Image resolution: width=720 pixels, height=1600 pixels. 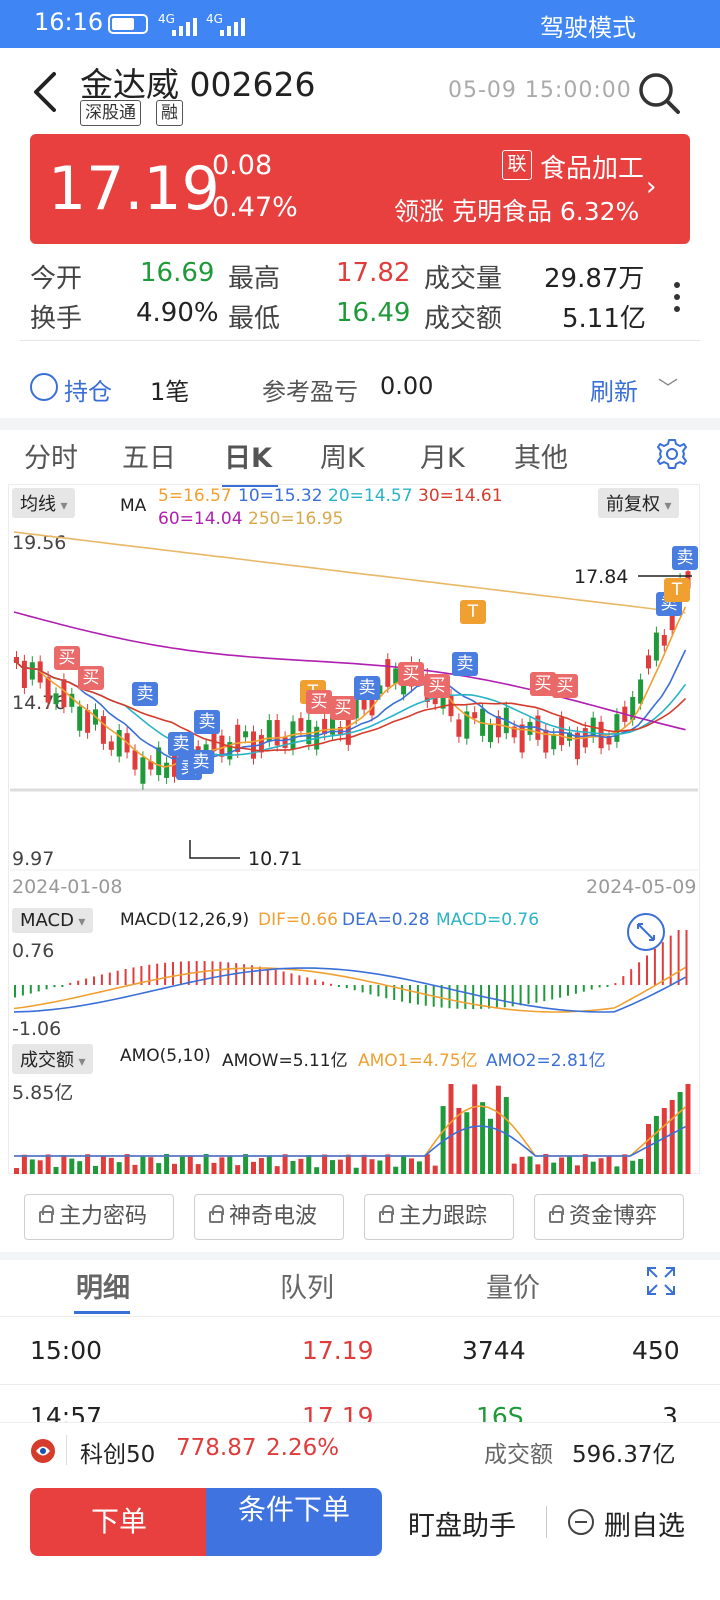 I want to click on position-label: 持仓, so click(x=88, y=389).